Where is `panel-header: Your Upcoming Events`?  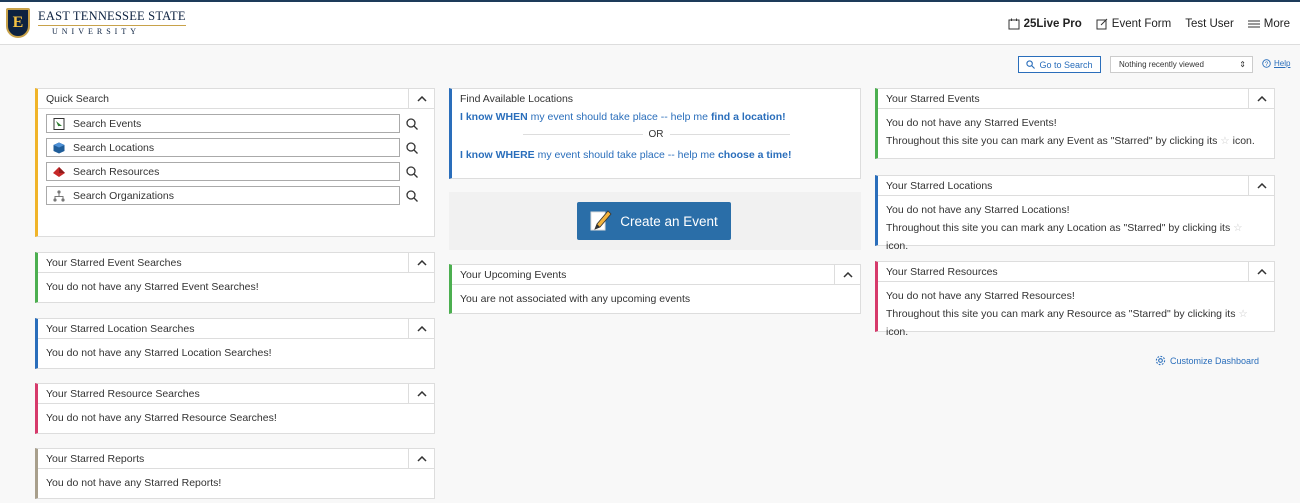 panel-header: Your Upcoming Events is located at coordinates (656, 275).